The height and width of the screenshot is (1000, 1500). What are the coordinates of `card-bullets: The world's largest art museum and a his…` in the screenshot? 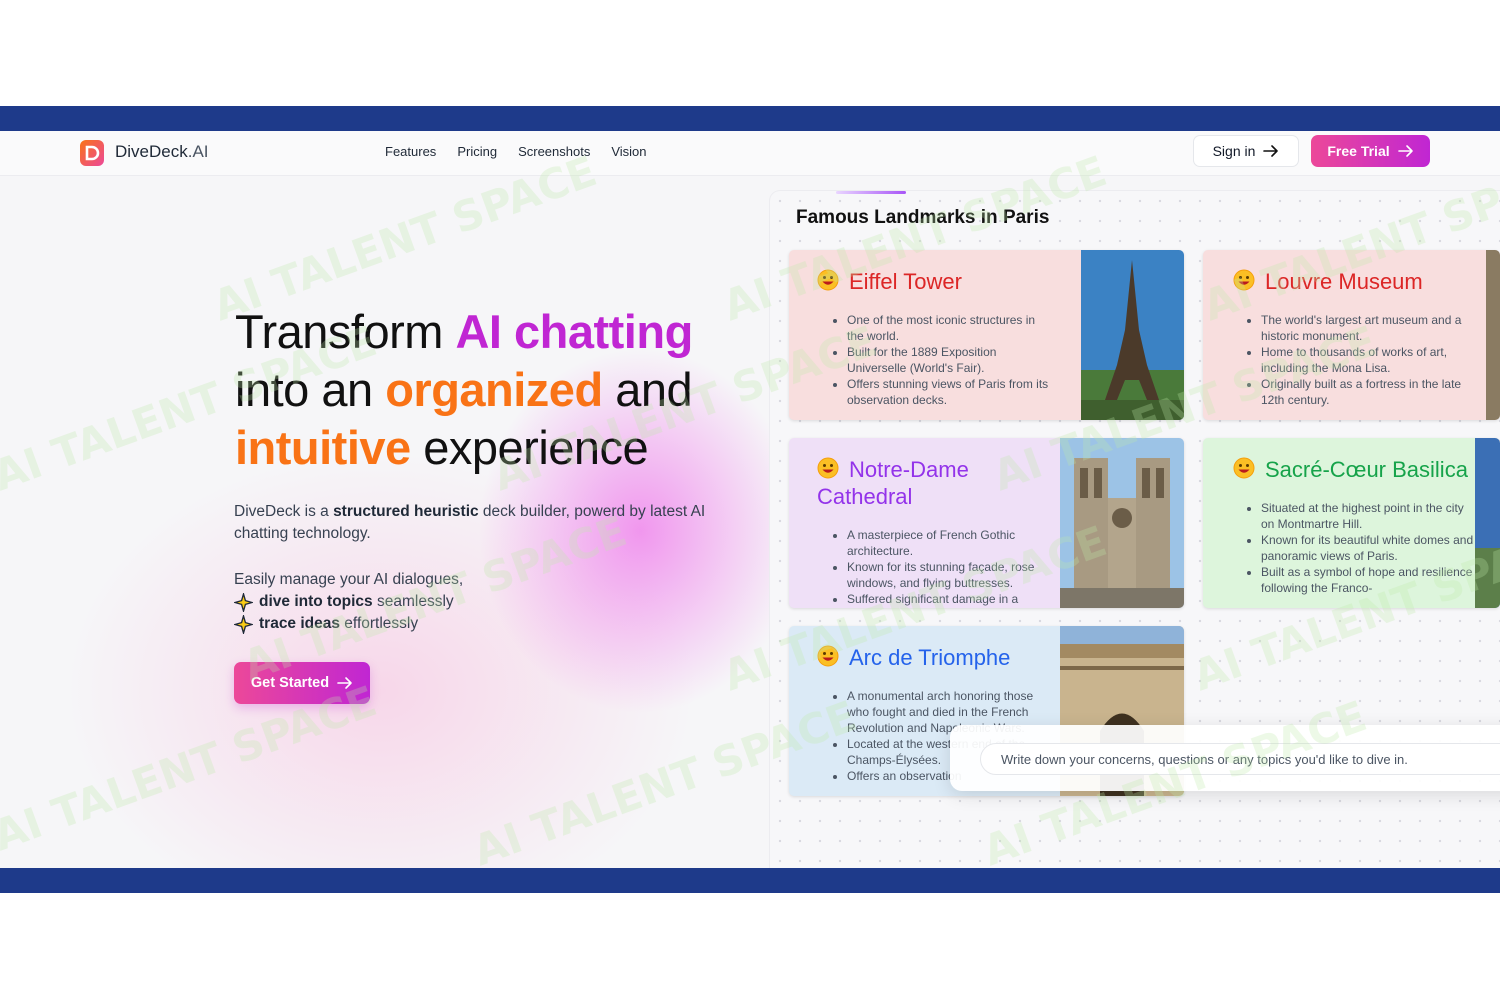 It's located at (1350, 360).